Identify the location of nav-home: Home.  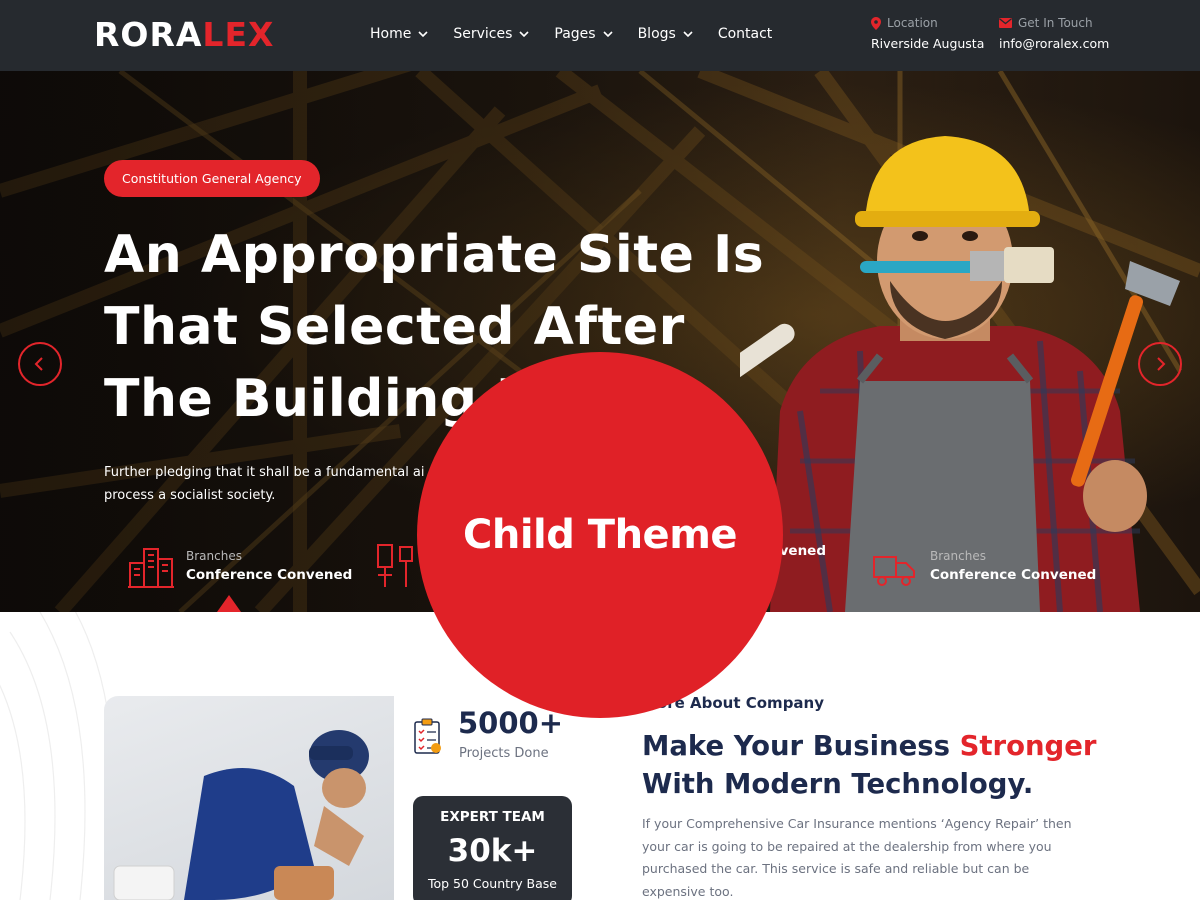
(399, 34).